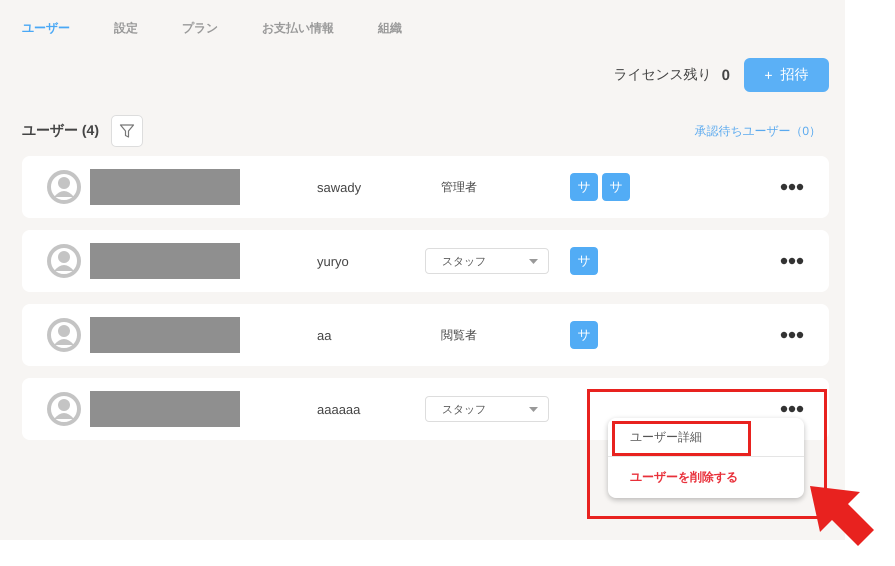 Image resolution: width=895 pixels, height=566 pixels. What do you see at coordinates (726, 75) in the screenshot?
I see `license-count: 0` at bounding box center [726, 75].